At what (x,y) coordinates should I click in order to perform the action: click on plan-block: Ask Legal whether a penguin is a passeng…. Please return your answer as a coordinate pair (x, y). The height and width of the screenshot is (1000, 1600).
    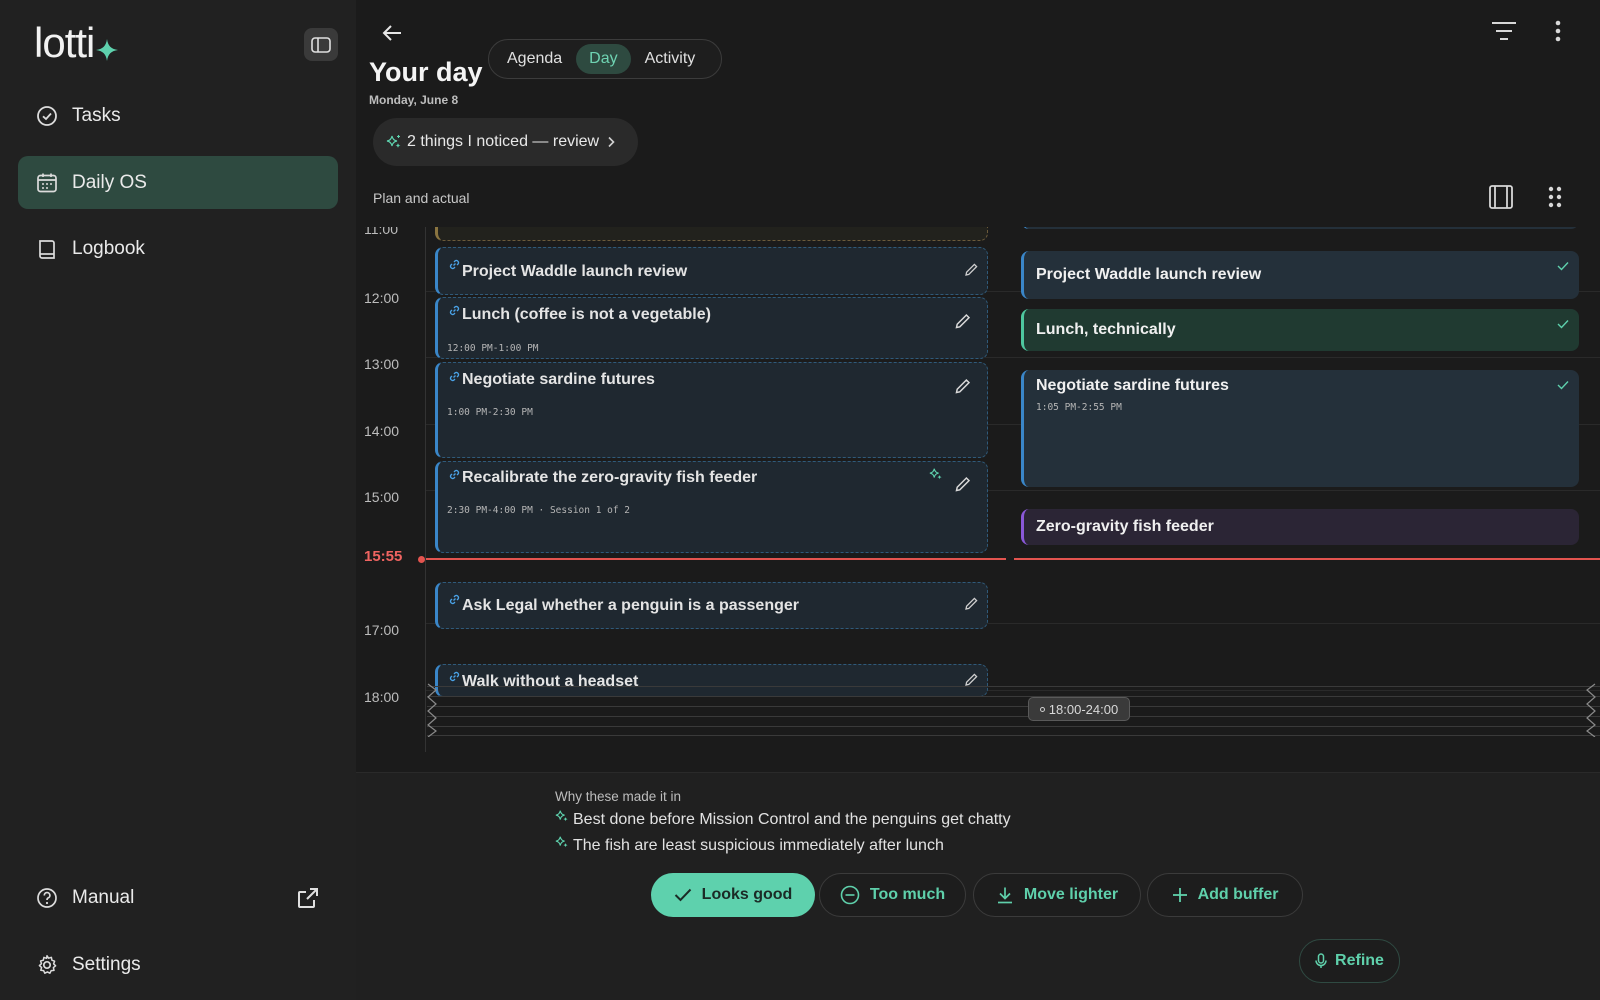
    Looking at the image, I should click on (711, 605).